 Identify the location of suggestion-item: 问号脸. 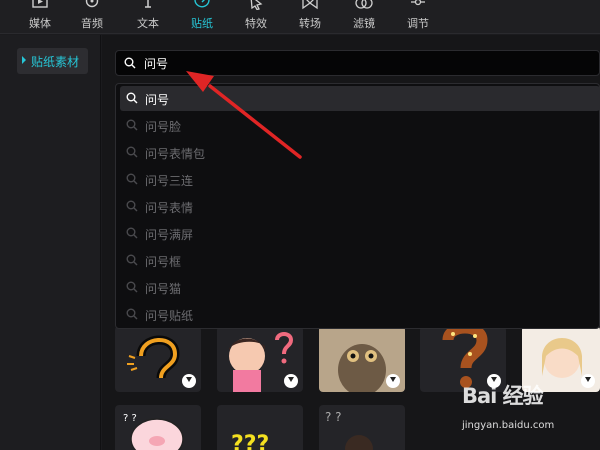
(360, 125).